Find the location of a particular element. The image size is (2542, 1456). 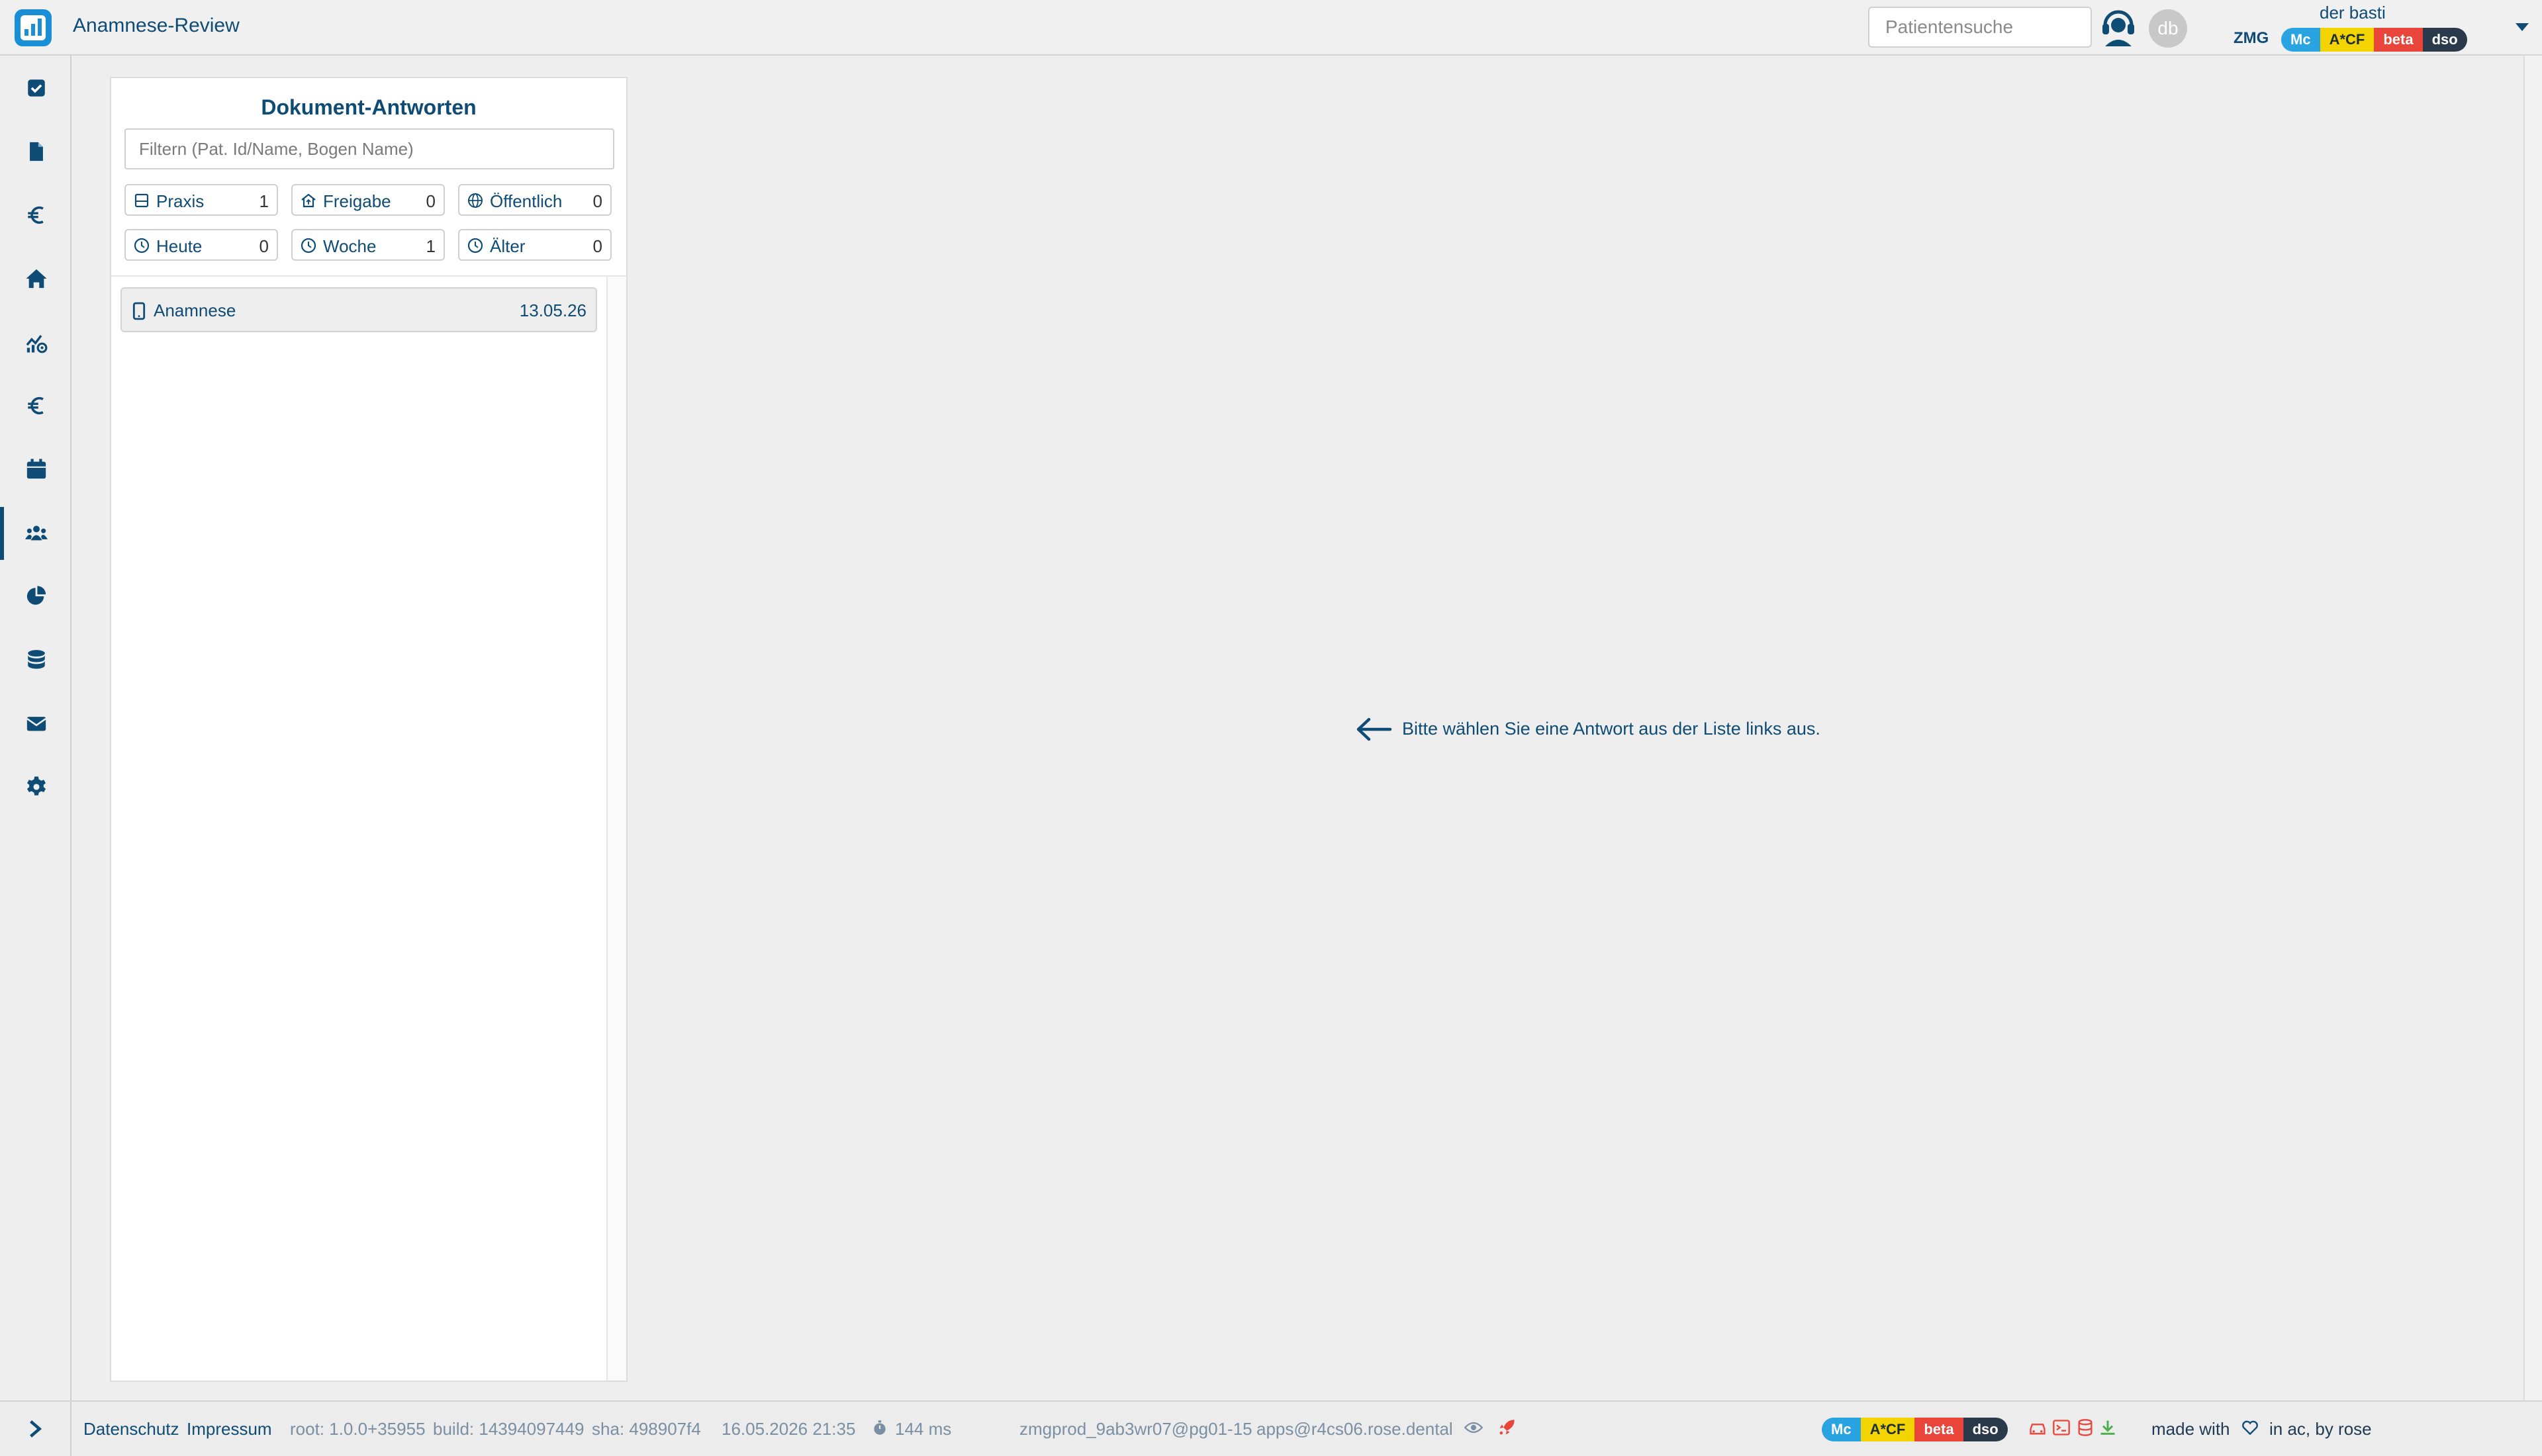

list-item: Anamnese 13.05.26 is located at coordinates (359, 309).